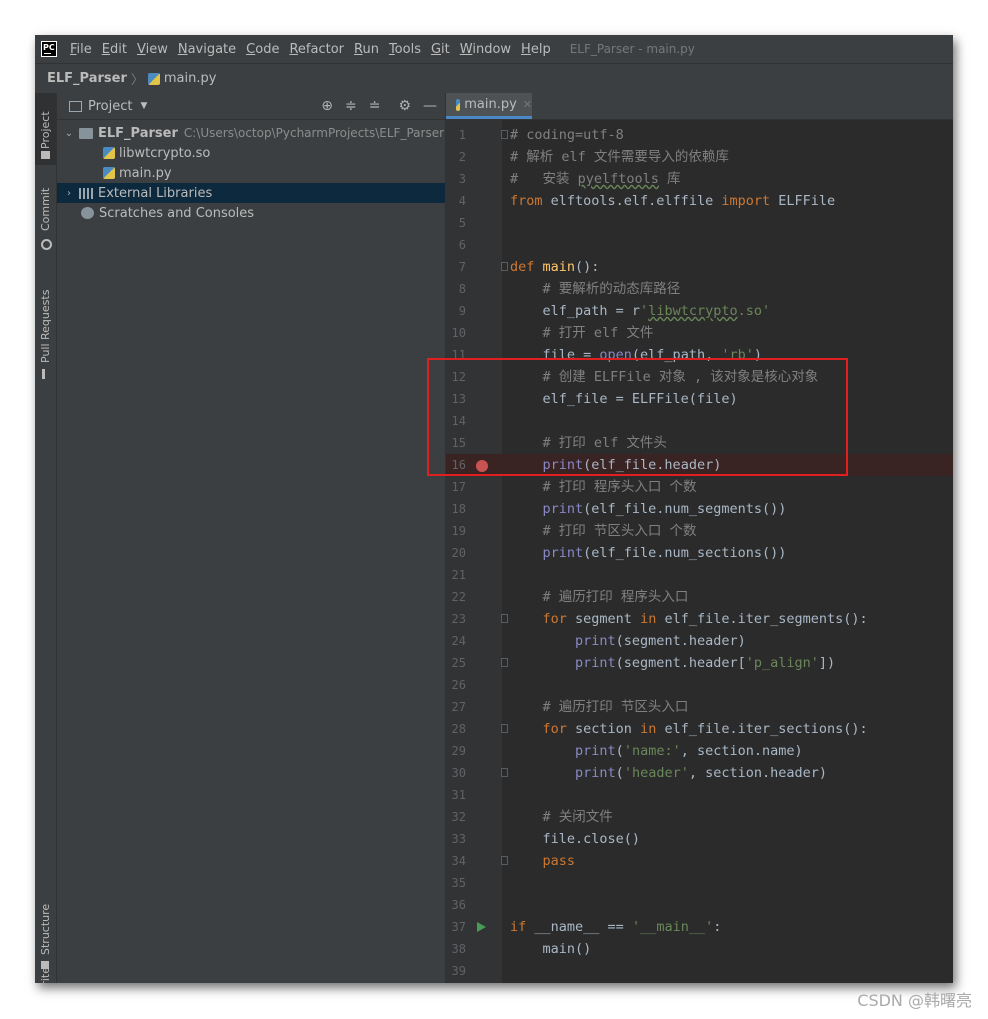 This screenshot has height=1019, width=988. What do you see at coordinates (699, 421) in the screenshot?
I see `code-line: 14` at bounding box center [699, 421].